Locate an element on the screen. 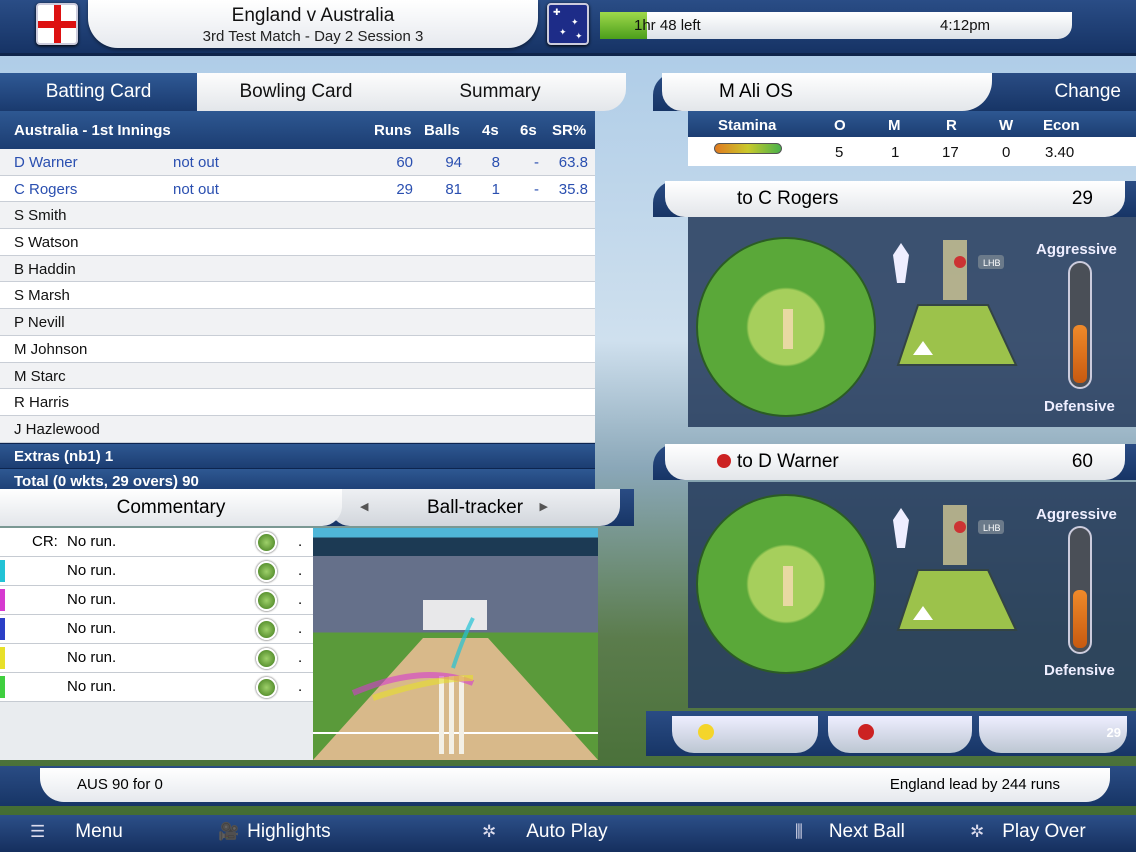 The height and width of the screenshot is (852, 1136). batsman-name: B Haddin is located at coordinates (45, 269).